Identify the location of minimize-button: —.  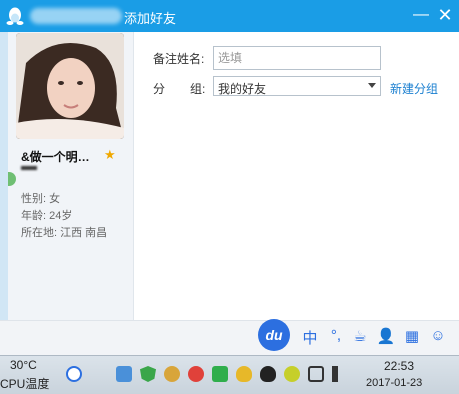
(421, 15).